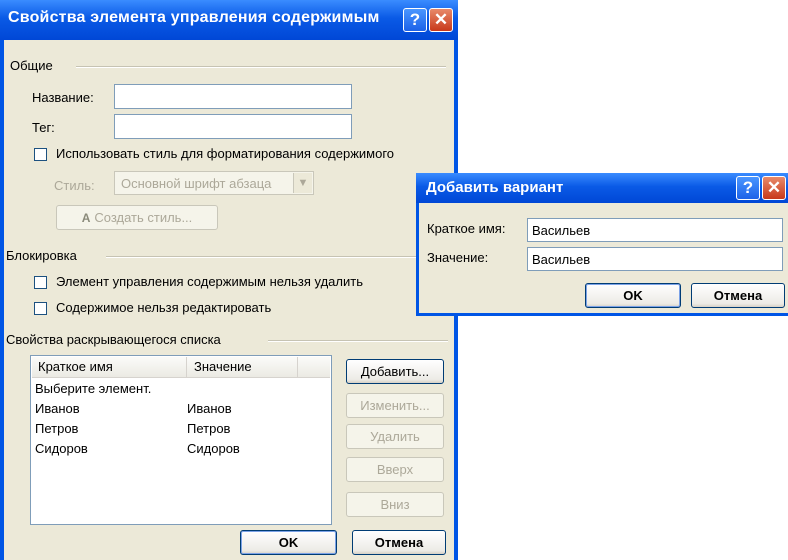 The height and width of the screenshot is (560, 788). I want to click on value-label: Значение:, so click(458, 257).